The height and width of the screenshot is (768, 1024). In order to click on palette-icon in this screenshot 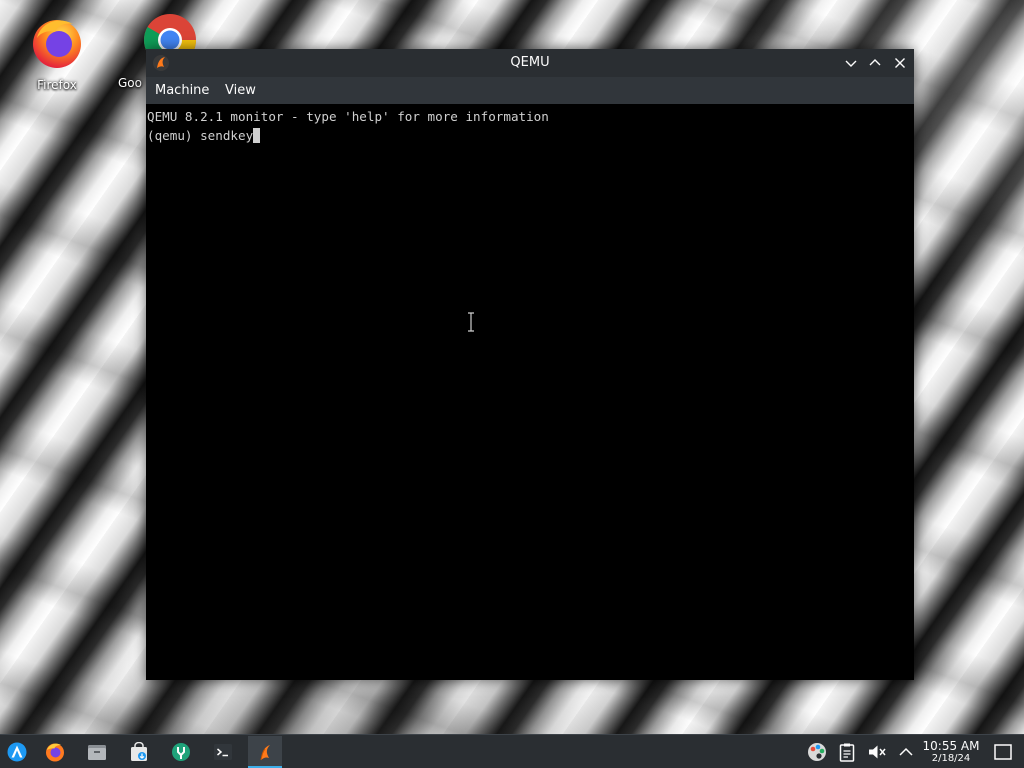, I will do `click(817, 752)`.